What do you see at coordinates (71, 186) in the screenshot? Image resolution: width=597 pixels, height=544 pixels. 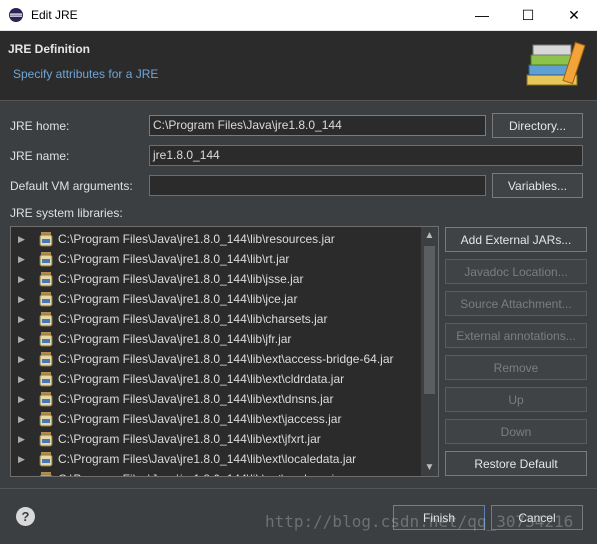 I see `vm-args-label: Default VM arguments:` at bounding box center [71, 186].